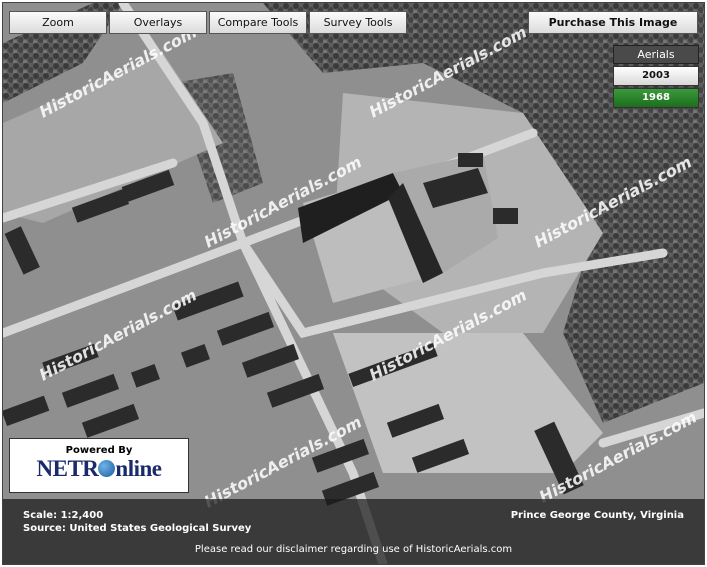  Describe the element at coordinates (63, 515) in the screenshot. I see `scale-label: Scale: 1:2,400` at that location.